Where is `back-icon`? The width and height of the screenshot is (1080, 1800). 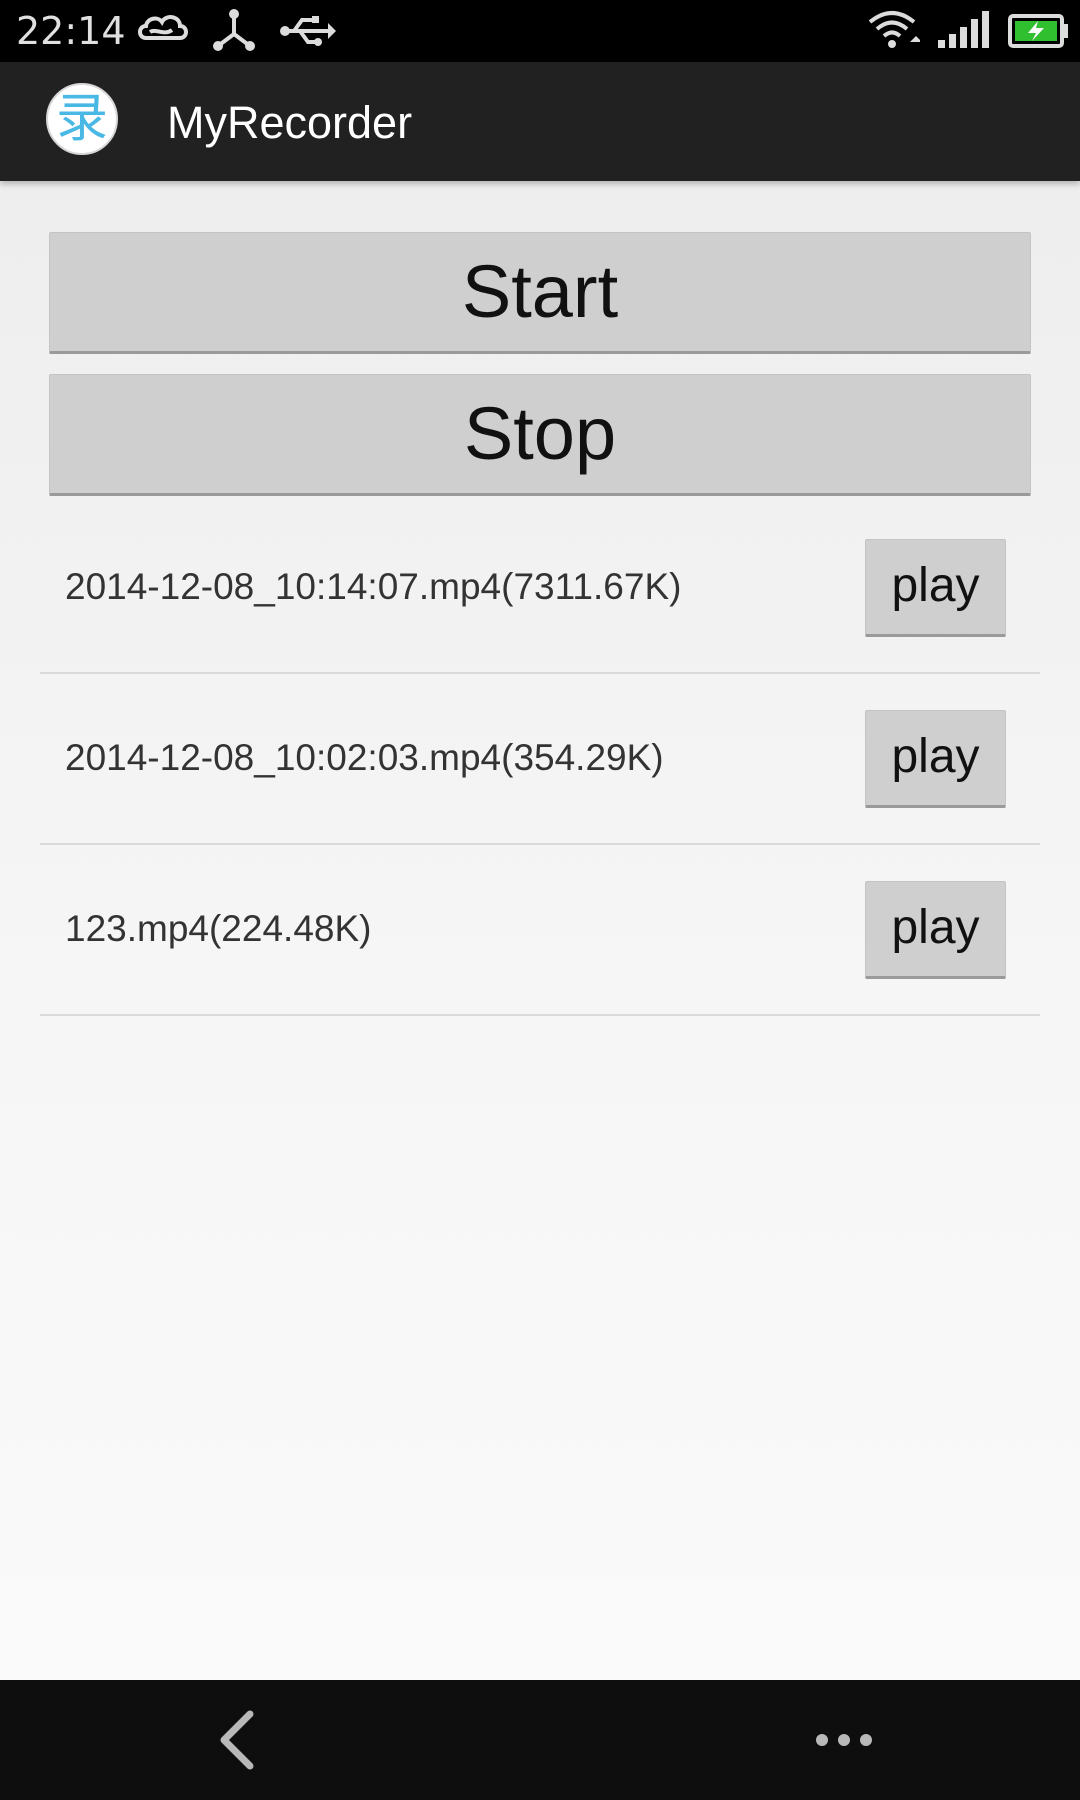
back-icon is located at coordinates (237, 1740).